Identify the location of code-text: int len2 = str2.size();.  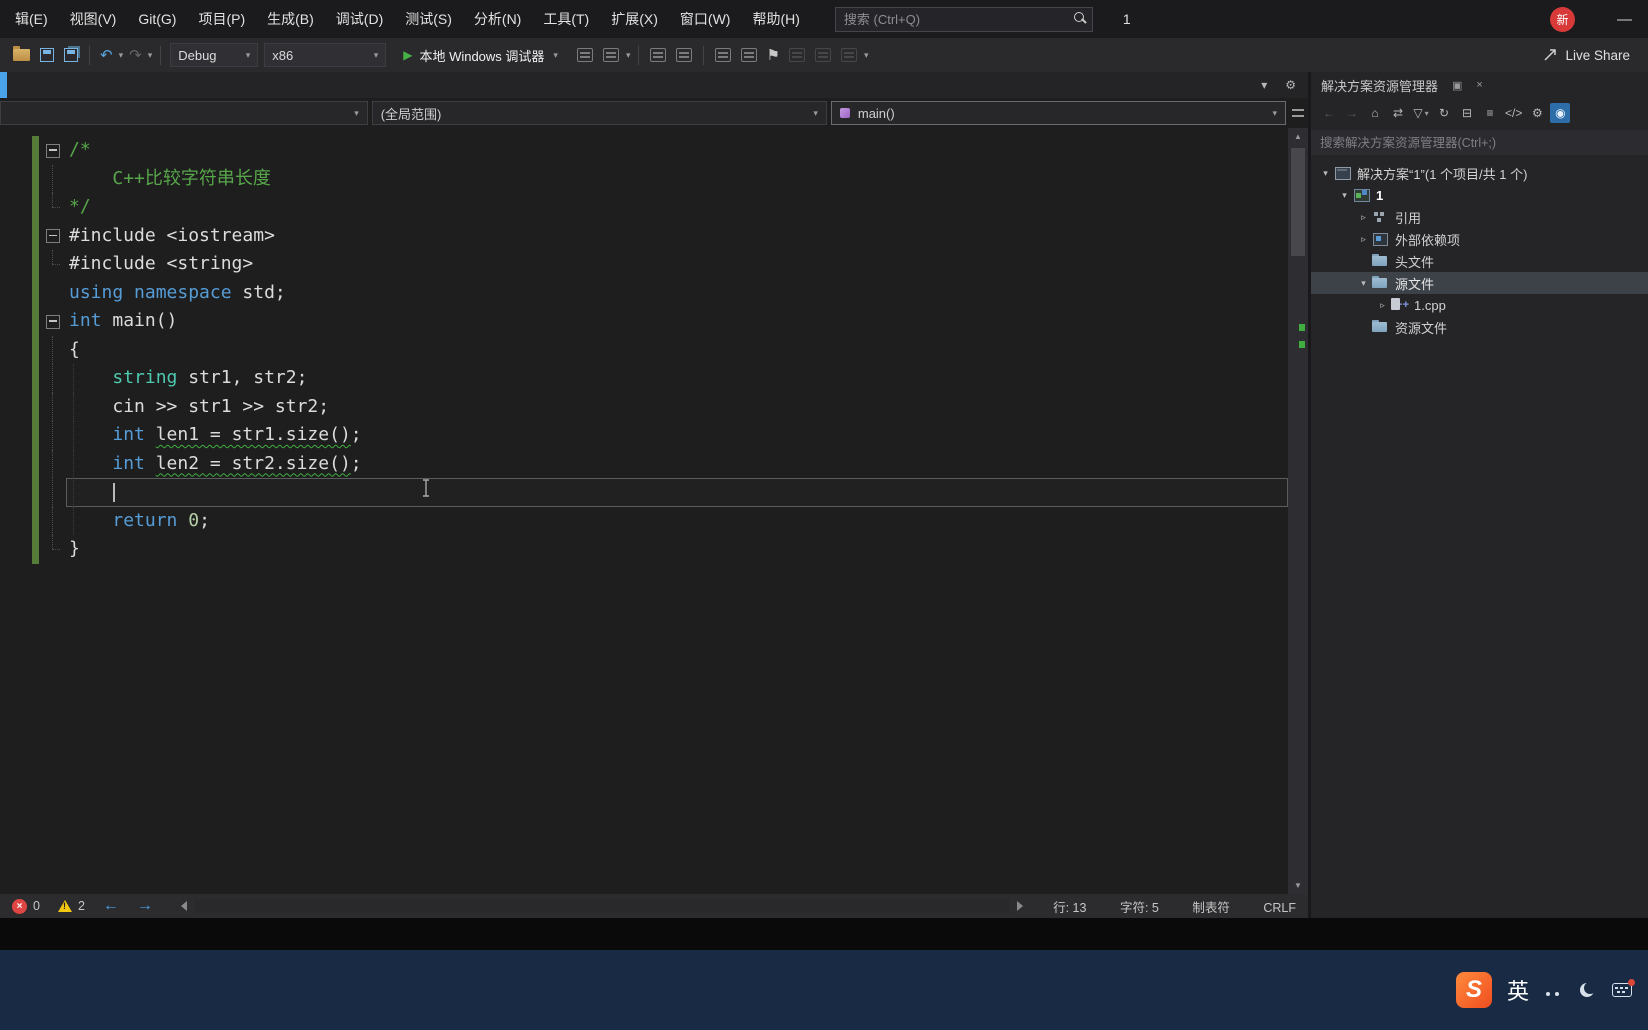
(677, 464).